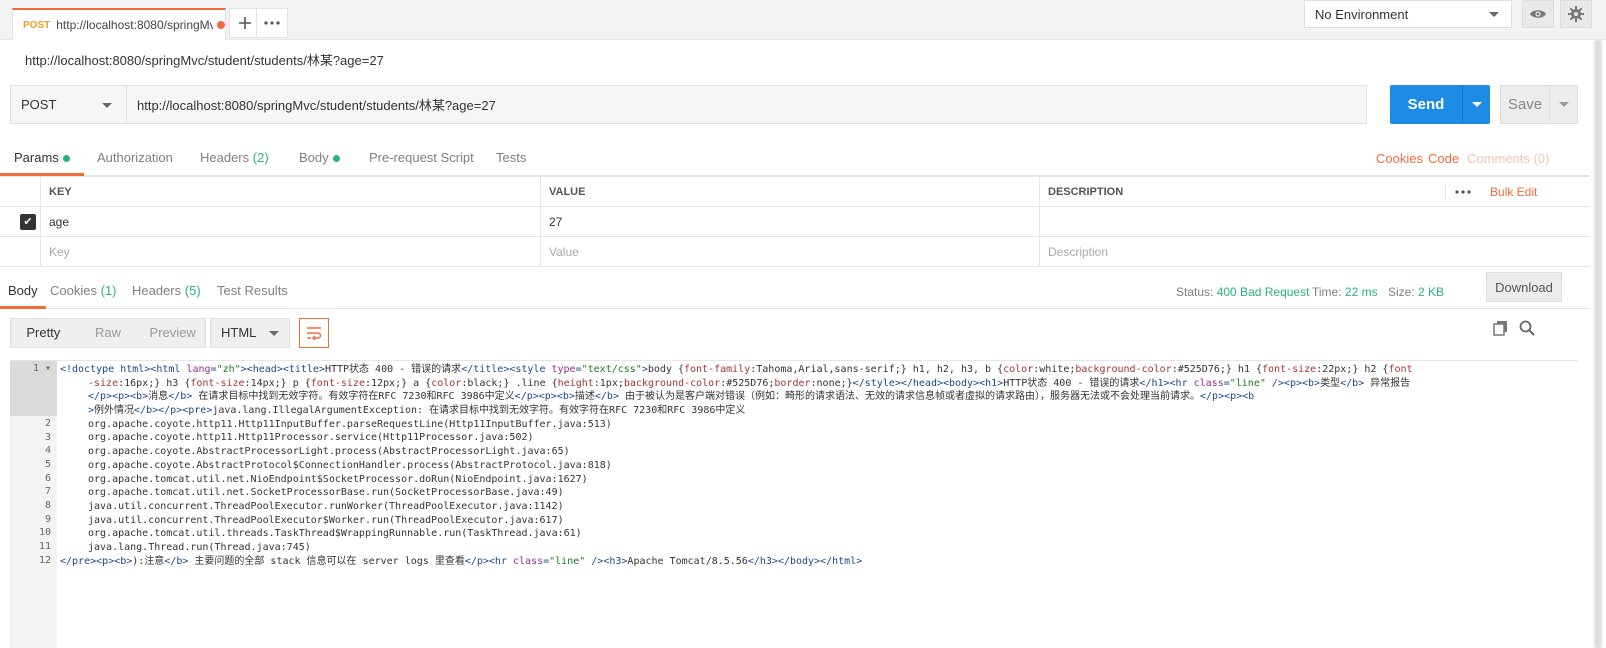 The image size is (1606, 648). Describe the element at coordinates (260, 157) in the screenshot. I see `tab-headers-count: (2)` at that location.